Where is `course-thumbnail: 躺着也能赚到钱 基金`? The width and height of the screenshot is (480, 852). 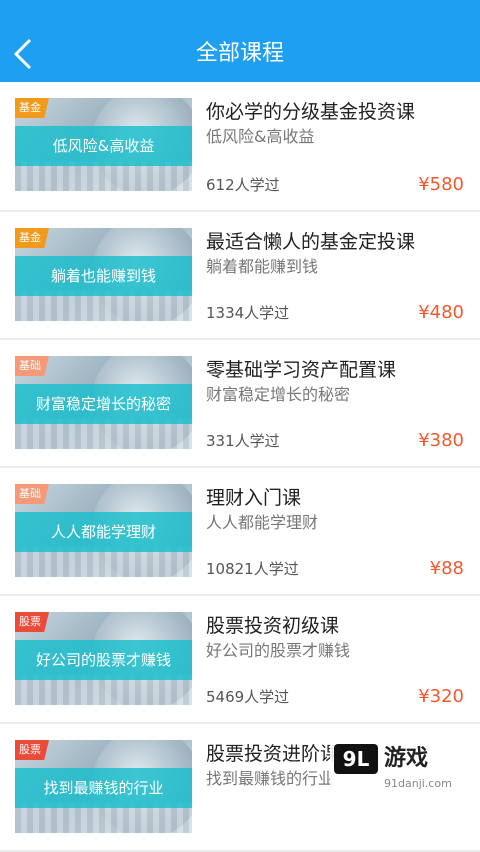 course-thumbnail: 躺着也能赚到钱 基金 is located at coordinates (103, 274).